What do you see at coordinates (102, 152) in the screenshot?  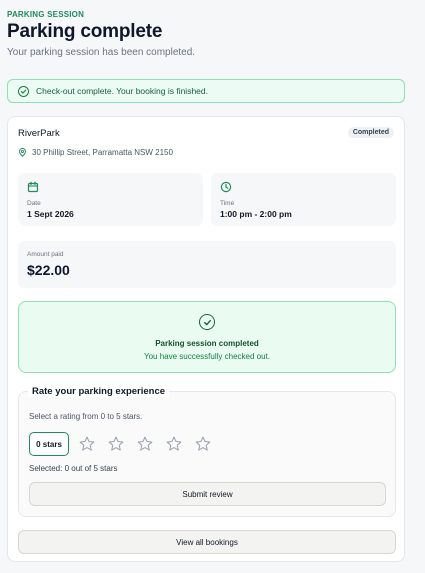 I see `address-text: 30 Phillip Street, Parramatta NSW 2150` at bounding box center [102, 152].